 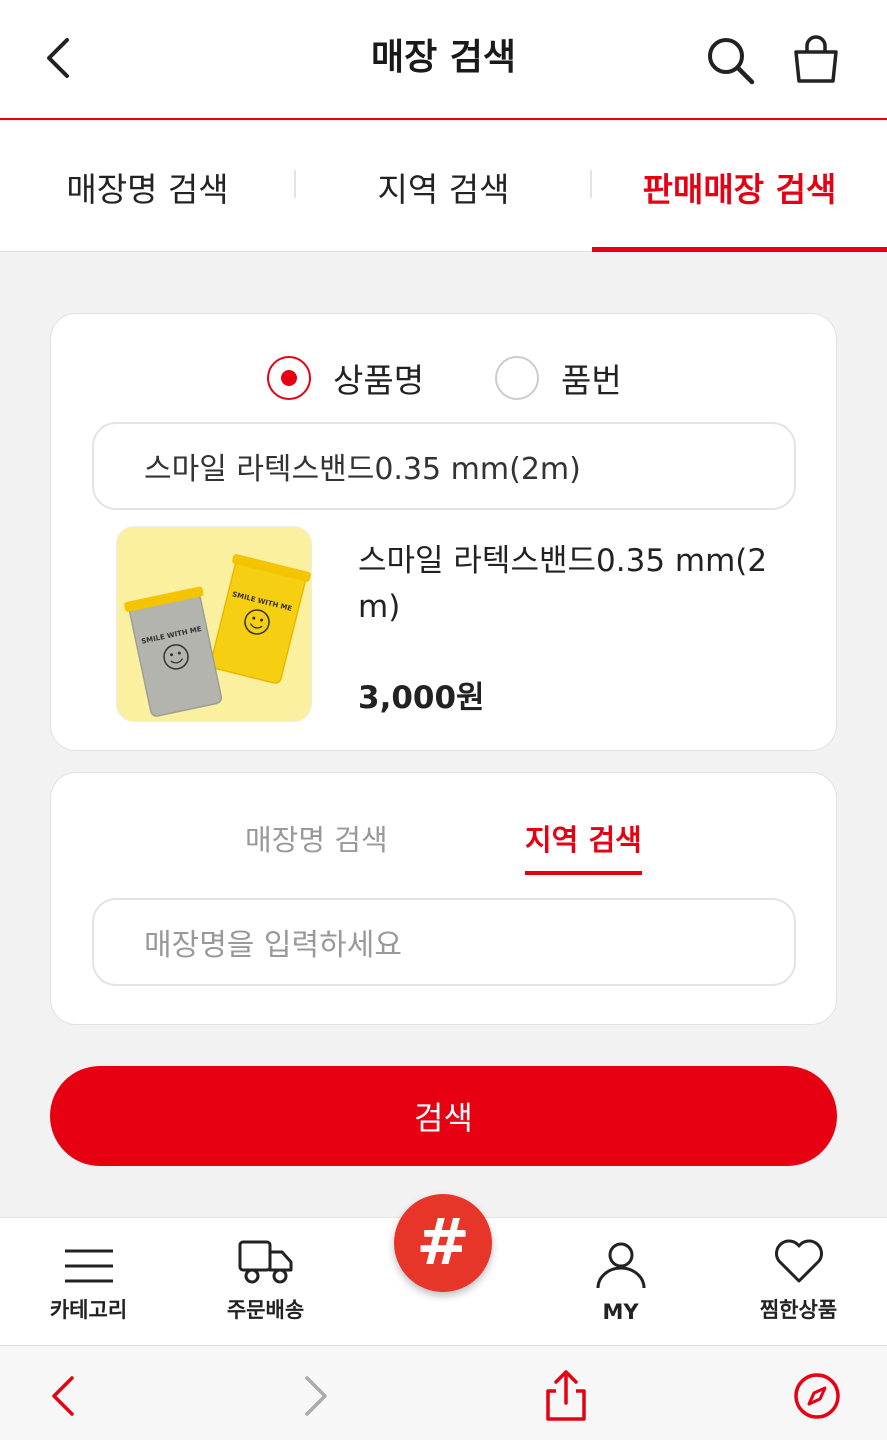 I want to click on subtab-store-name: 매장명 검색, so click(x=316, y=840).